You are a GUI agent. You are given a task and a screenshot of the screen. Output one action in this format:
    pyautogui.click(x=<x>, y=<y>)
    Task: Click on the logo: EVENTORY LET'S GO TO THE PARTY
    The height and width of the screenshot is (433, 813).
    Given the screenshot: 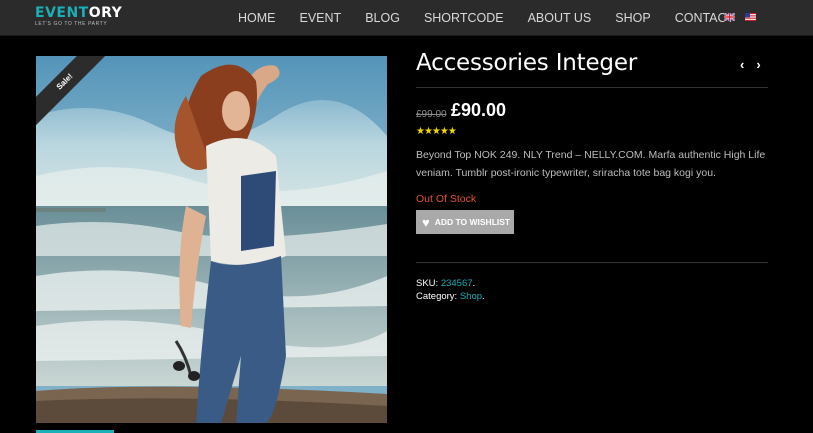 What is the action you would take?
    pyautogui.click(x=78, y=17)
    